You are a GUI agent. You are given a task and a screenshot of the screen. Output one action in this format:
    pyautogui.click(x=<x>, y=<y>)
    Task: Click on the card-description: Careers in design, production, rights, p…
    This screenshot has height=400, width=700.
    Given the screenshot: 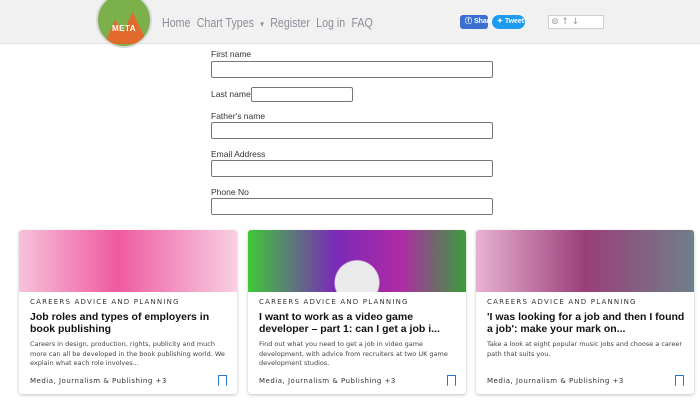 What is the action you would take?
    pyautogui.click(x=127, y=353)
    